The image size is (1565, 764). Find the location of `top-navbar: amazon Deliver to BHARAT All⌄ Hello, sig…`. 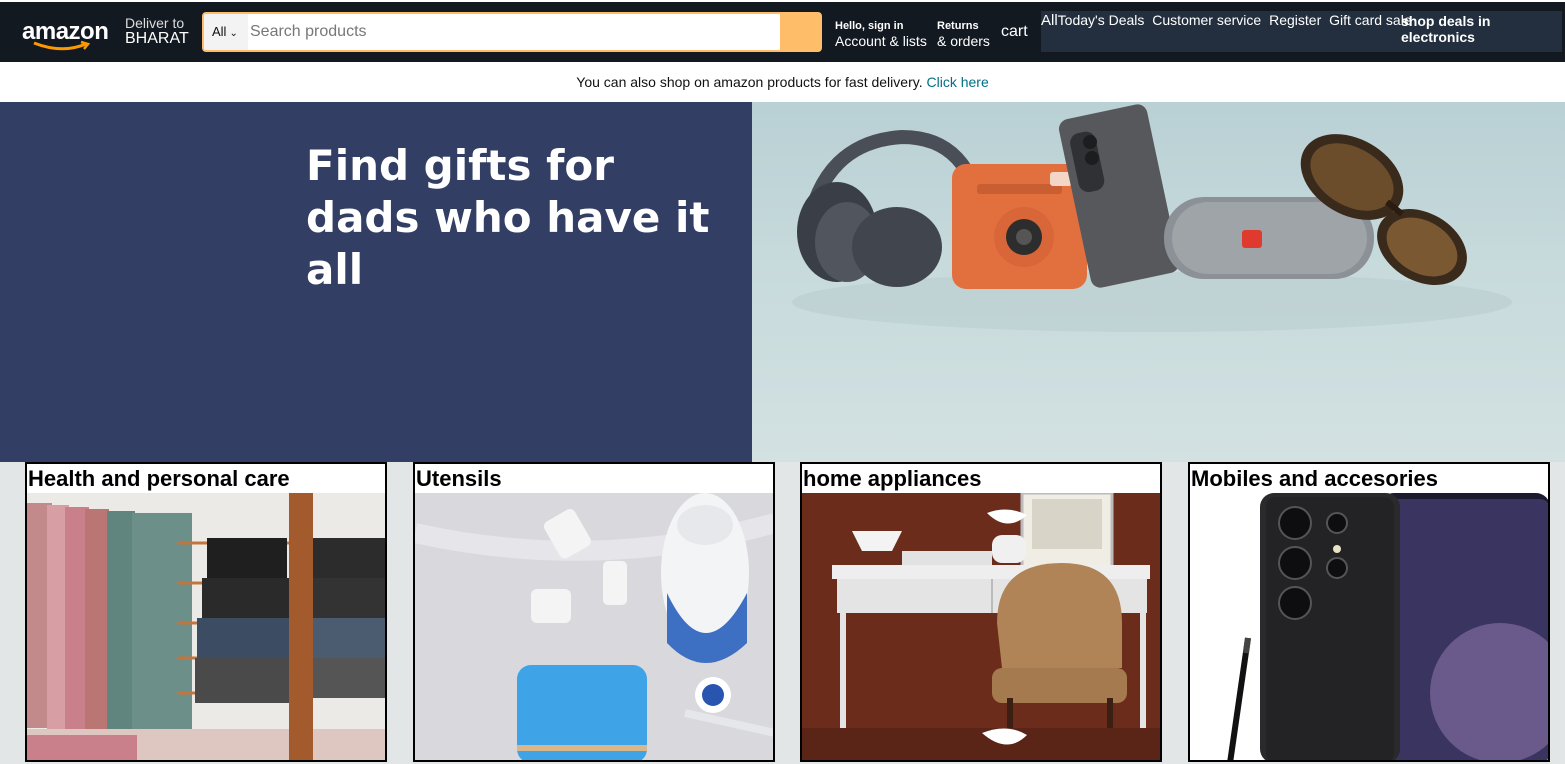

top-navbar: amazon Deliver to BHARAT All⌄ Hello, sig… is located at coordinates (782, 31).